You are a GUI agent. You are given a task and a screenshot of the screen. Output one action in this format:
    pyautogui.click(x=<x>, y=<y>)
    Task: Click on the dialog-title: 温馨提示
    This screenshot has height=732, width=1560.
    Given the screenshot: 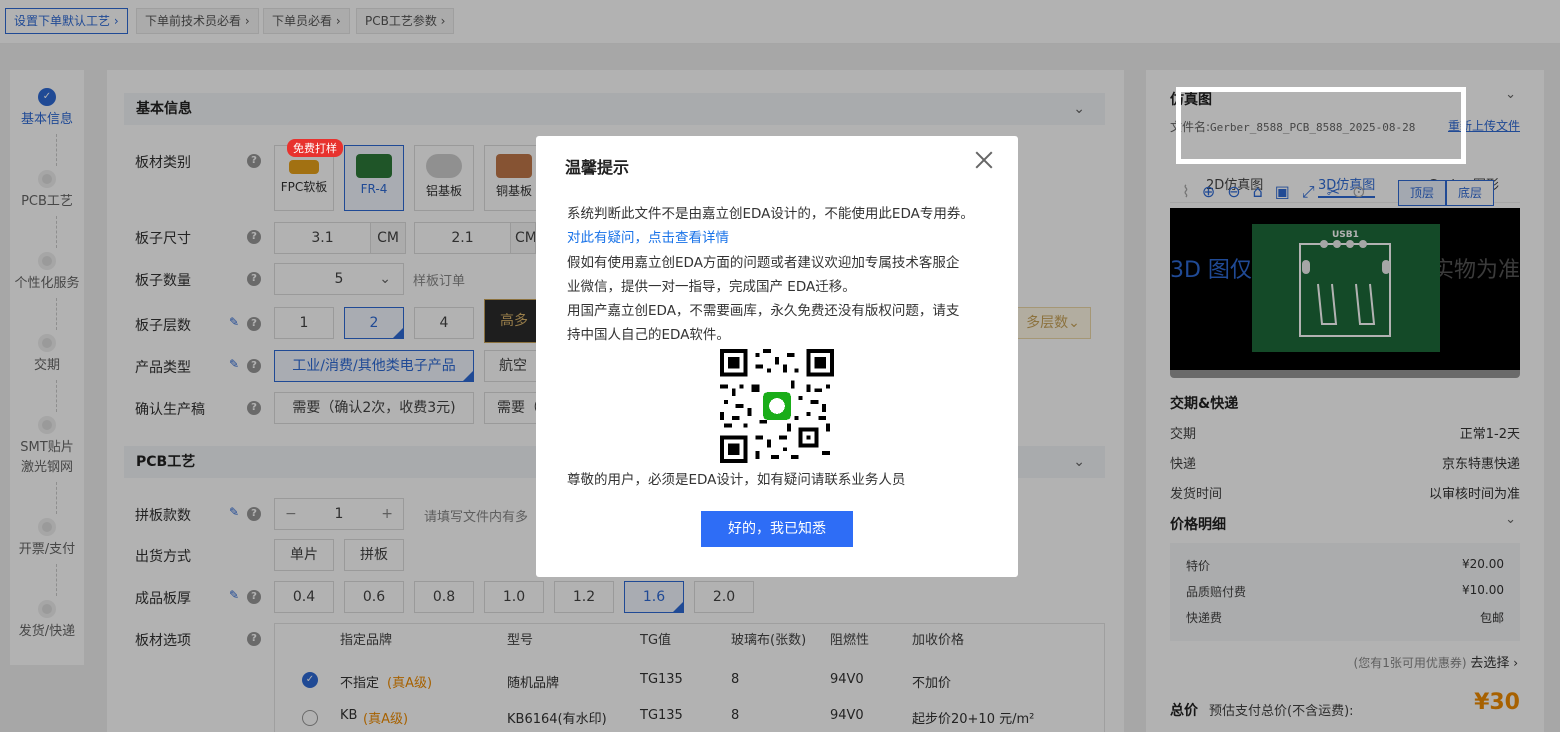 What is the action you would take?
    pyautogui.click(x=597, y=167)
    